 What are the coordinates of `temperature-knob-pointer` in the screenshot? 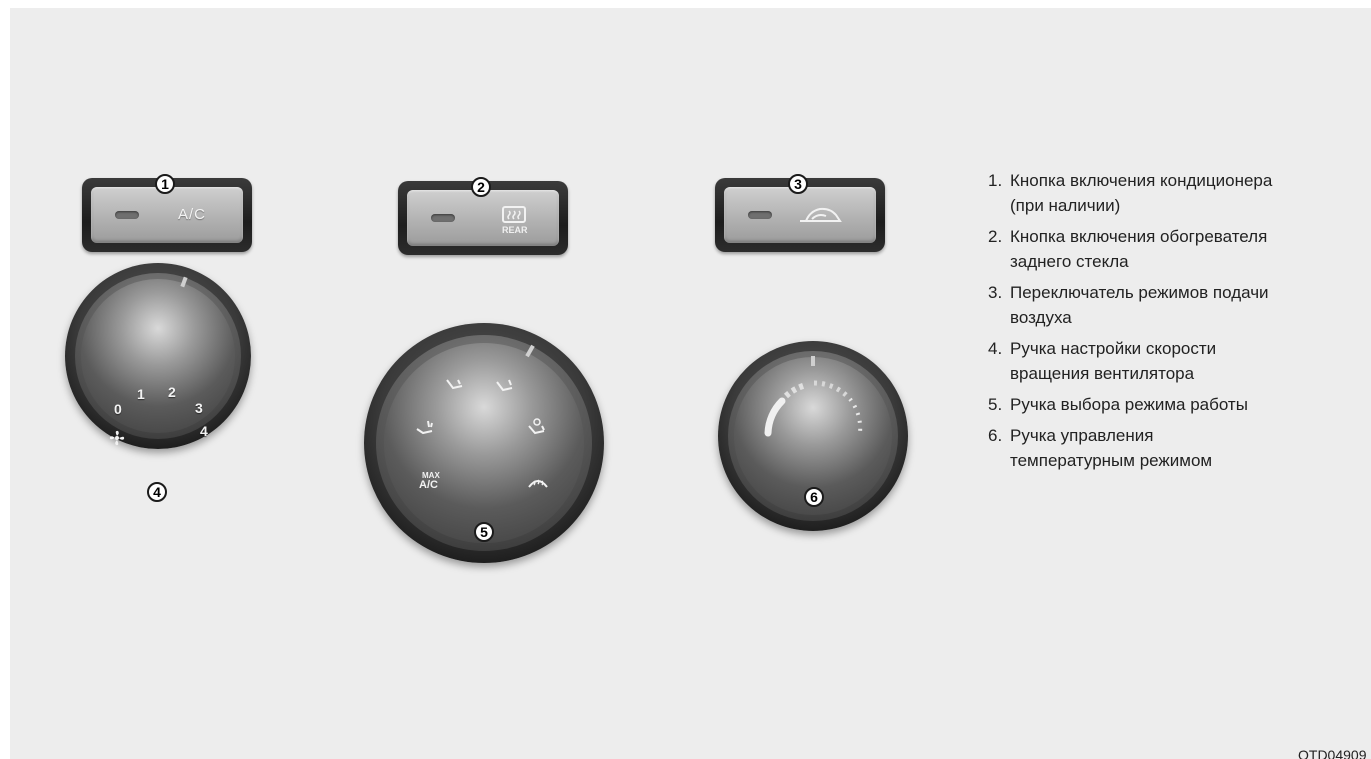 It's located at (813, 361).